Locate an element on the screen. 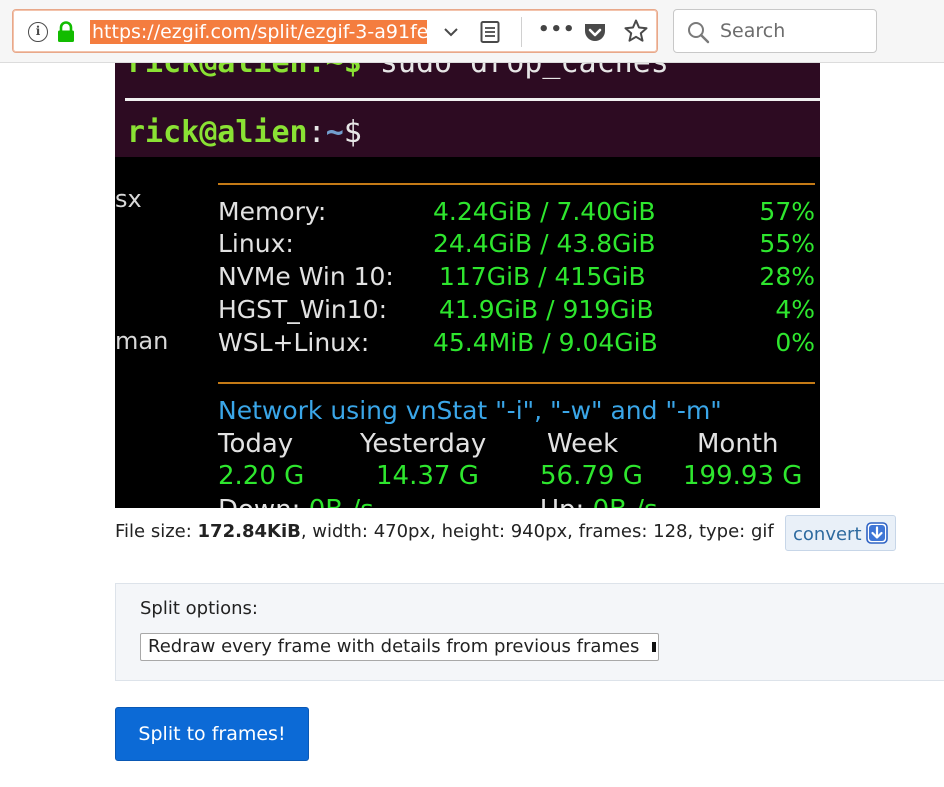  stat-row-memory: Memory: 4.24GiB / 7.40GiB 57% is located at coordinates (516, 213).